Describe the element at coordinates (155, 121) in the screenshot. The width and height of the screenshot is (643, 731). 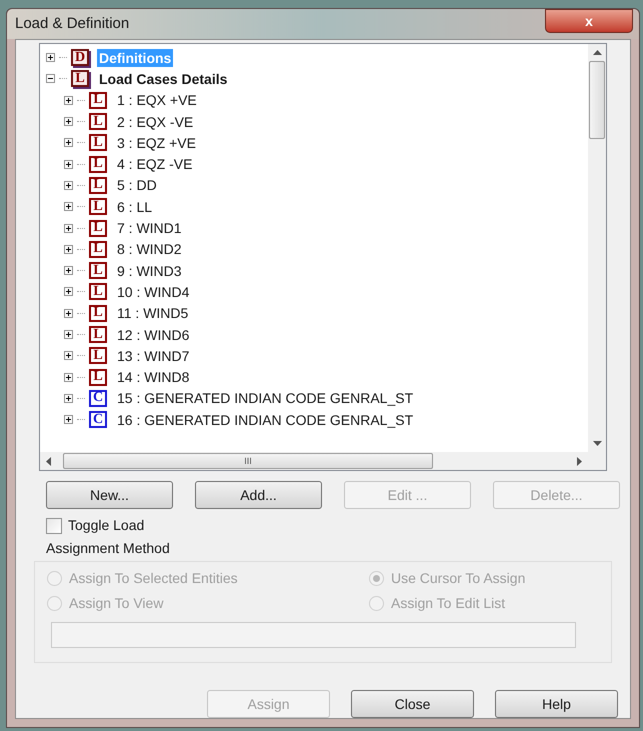
I see `tree-item: 2 : EQX -VE` at that location.